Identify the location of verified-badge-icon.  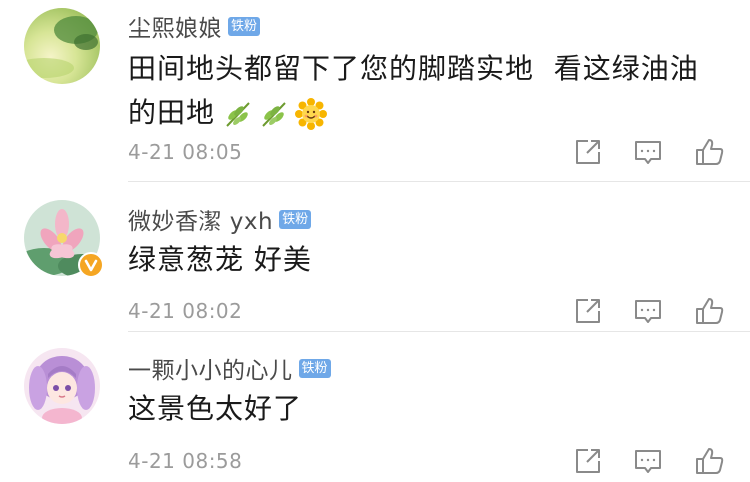
(91, 265).